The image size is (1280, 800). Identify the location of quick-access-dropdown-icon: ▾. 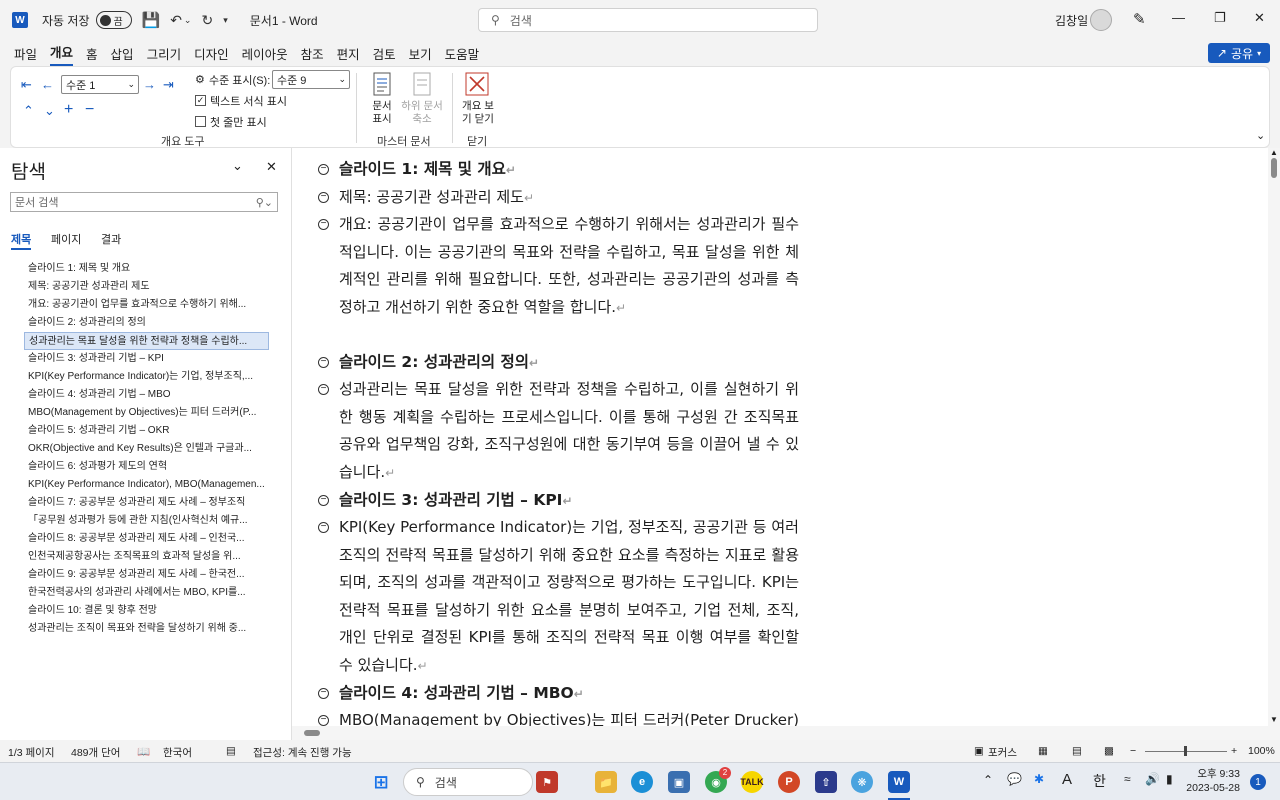
(225, 20).